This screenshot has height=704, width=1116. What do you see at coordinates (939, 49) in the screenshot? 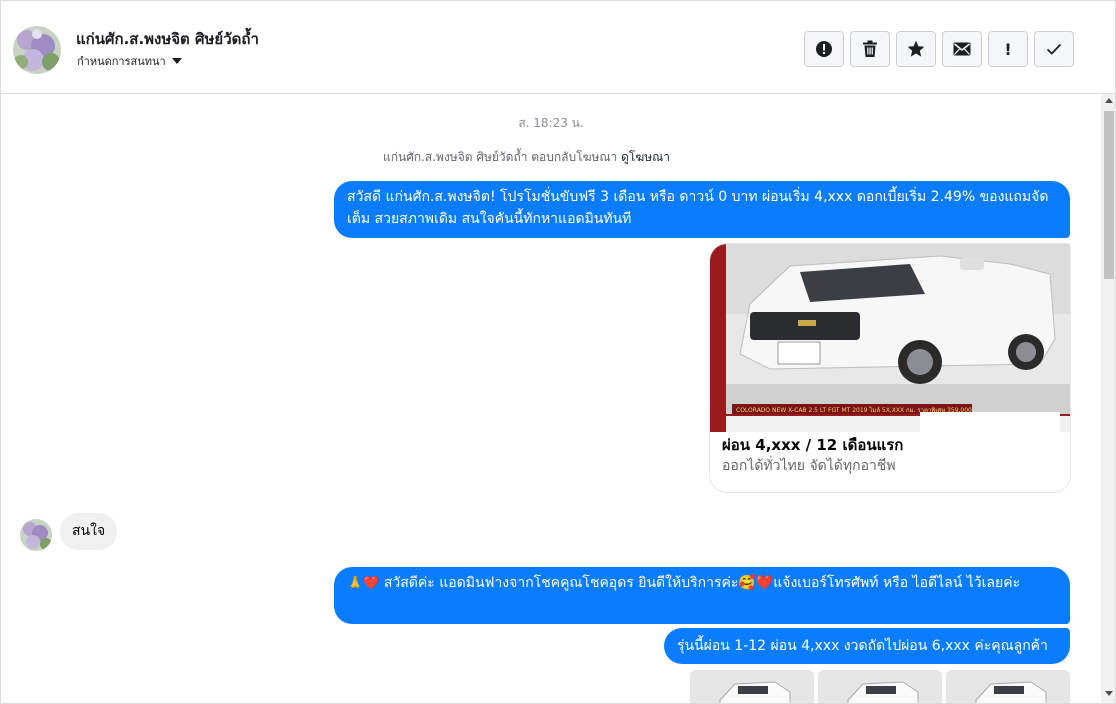
I see `conversation-toolbar: !` at bounding box center [939, 49].